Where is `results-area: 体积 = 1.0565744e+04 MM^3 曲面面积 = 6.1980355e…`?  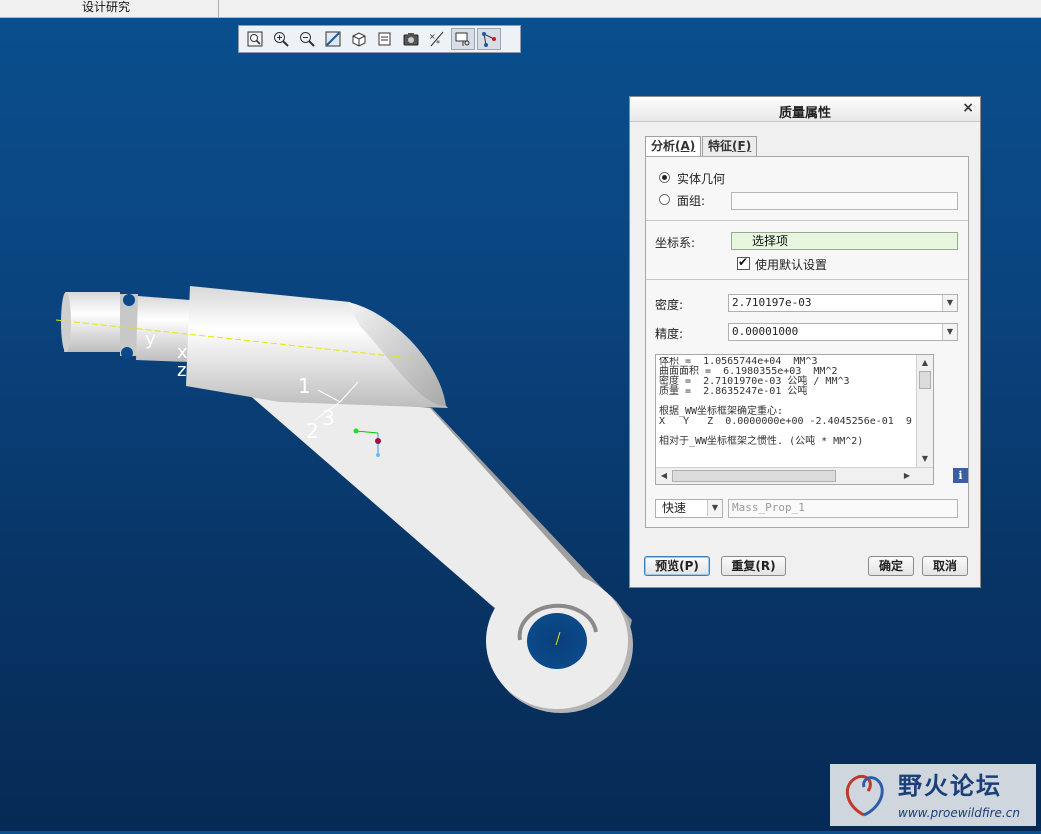
results-area: 体积 = 1.0565744e+04 MM^3 曲面面积 = 6.1980355e… is located at coordinates (794, 419).